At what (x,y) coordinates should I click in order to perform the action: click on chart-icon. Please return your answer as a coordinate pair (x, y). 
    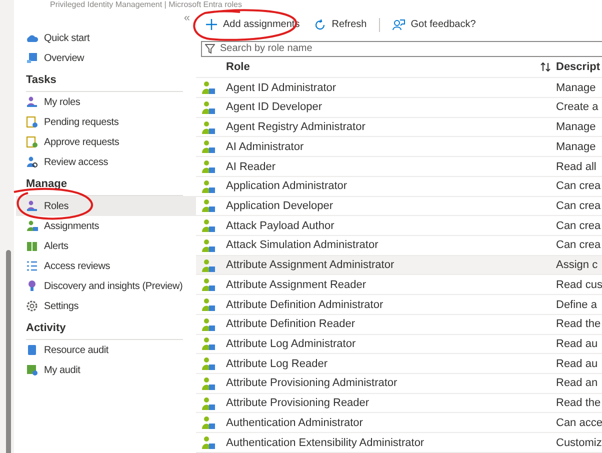
    Looking at the image, I should click on (32, 370).